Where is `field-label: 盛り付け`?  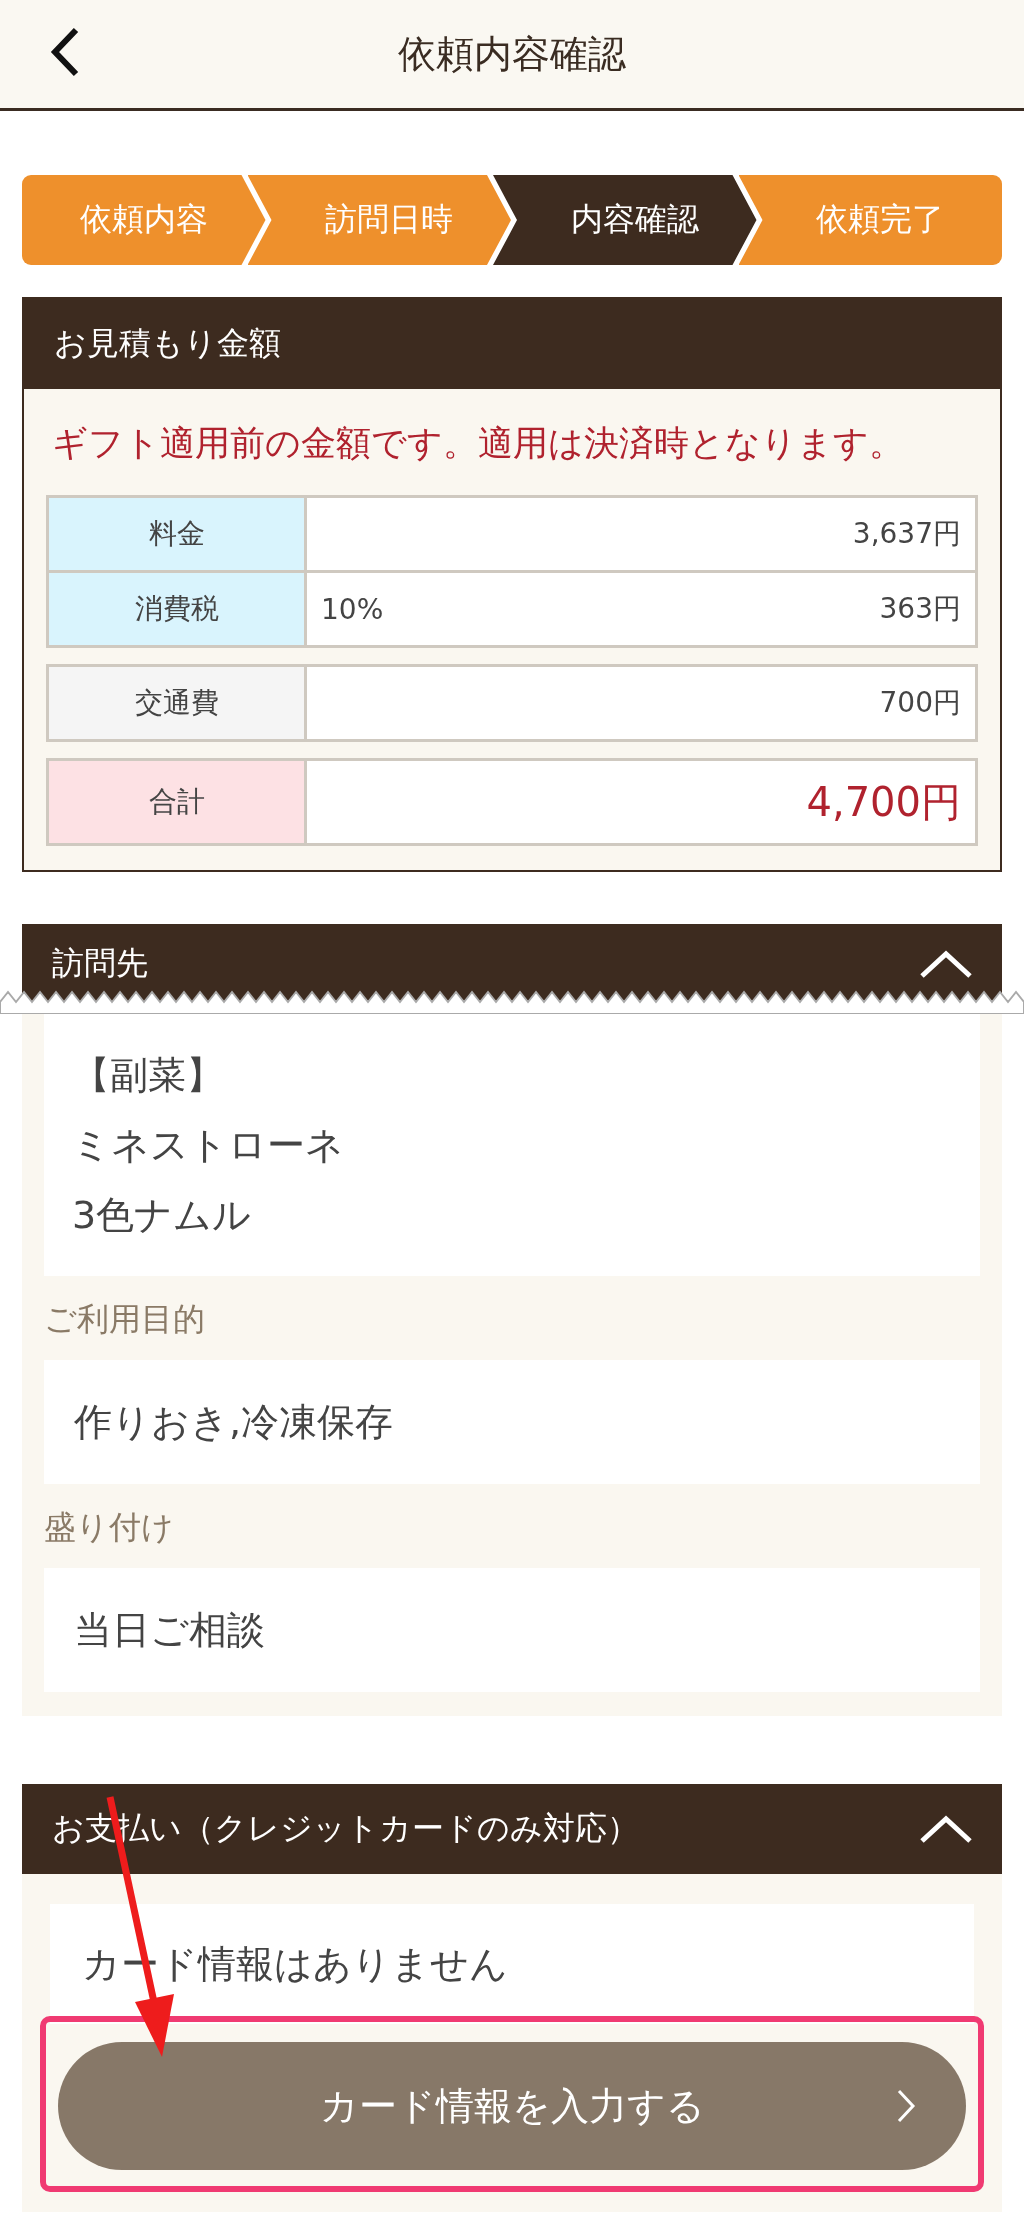 field-label: 盛り付け is located at coordinates (109, 1527).